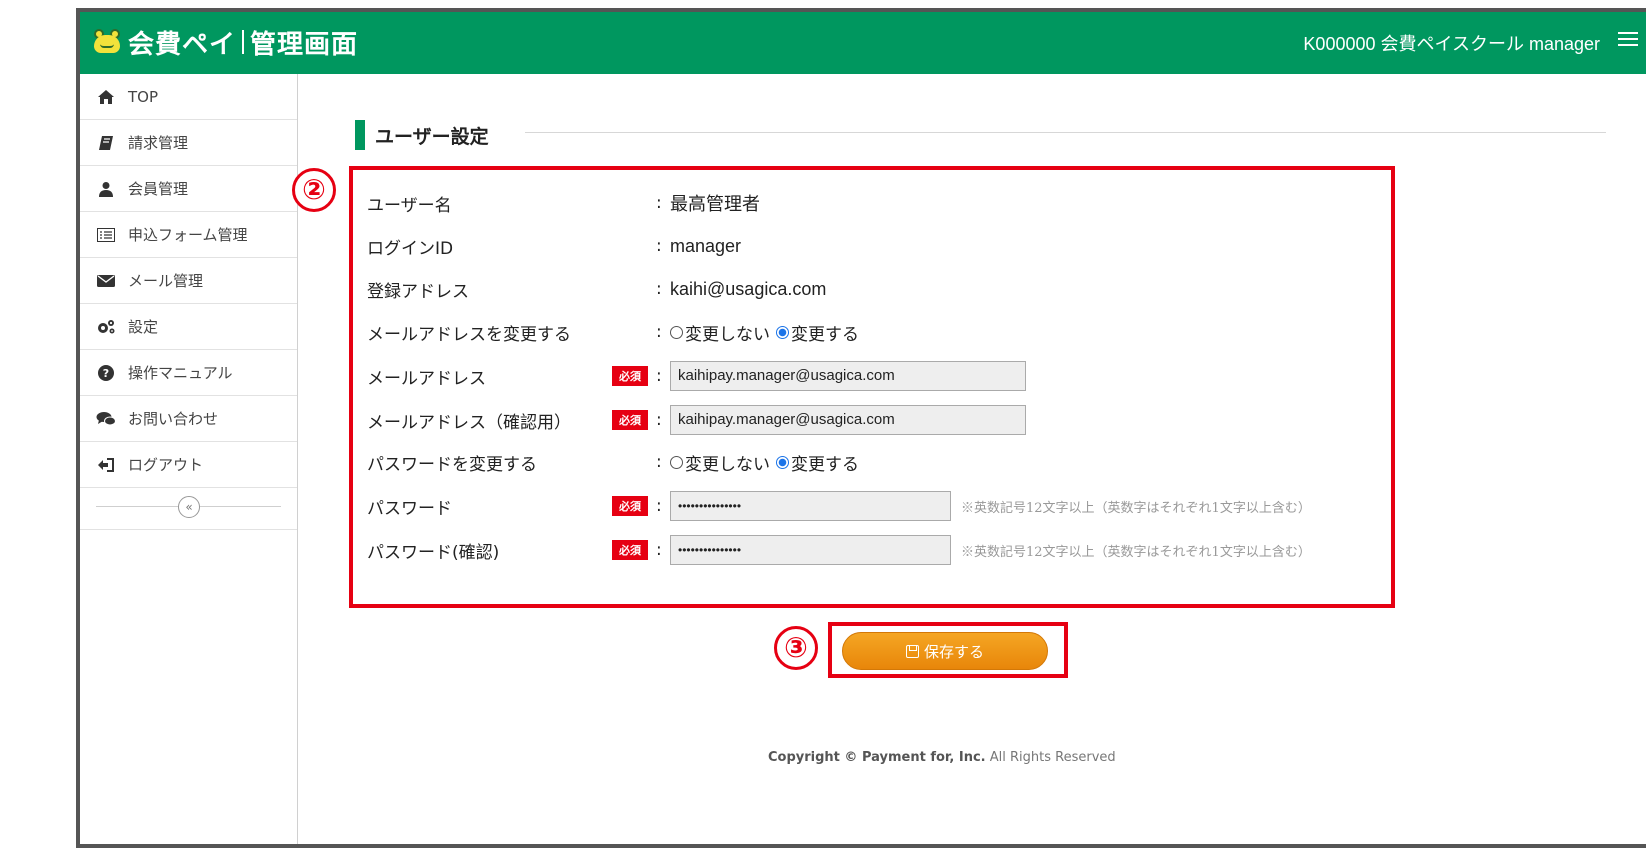  I want to click on floppy-disk-icon, so click(912, 651).